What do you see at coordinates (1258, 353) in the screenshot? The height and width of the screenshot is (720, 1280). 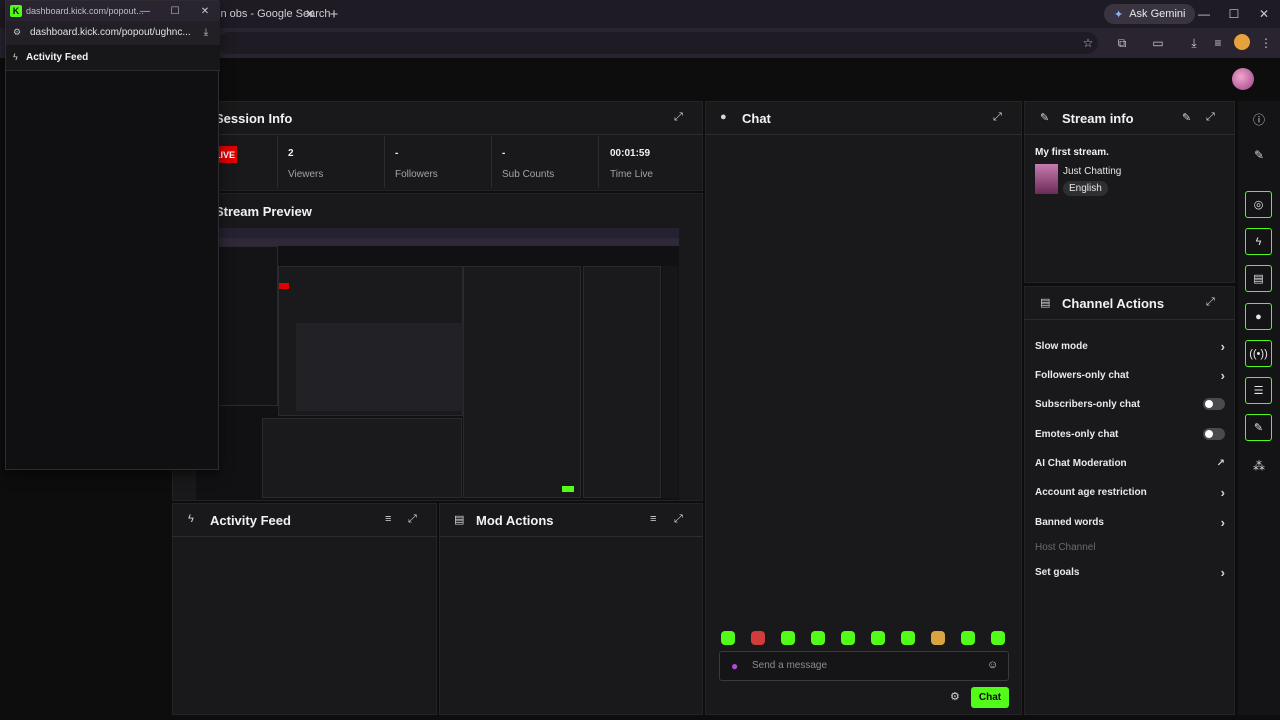 I see `sidebar-broadcast-icon: ((•))` at bounding box center [1258, 353].